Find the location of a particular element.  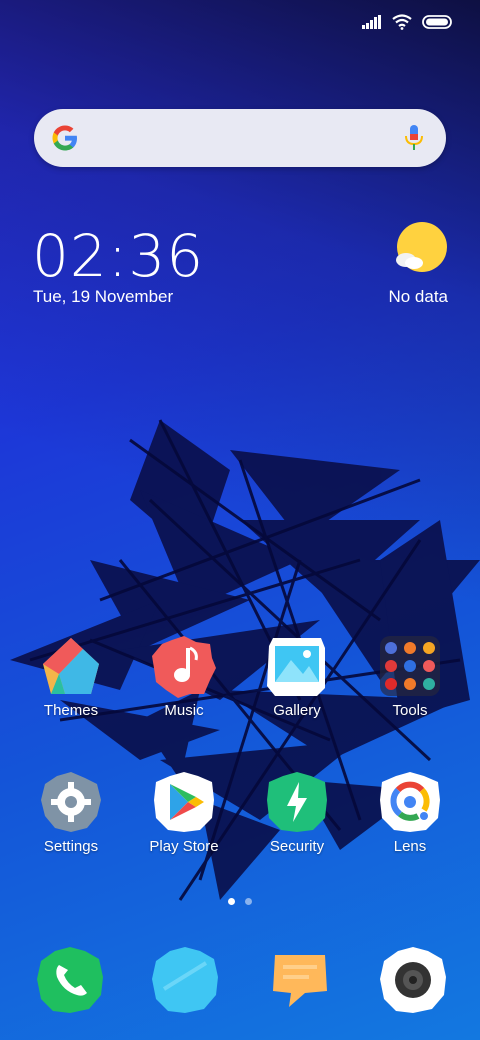

dock-messages is located at coordinates (185, 980).